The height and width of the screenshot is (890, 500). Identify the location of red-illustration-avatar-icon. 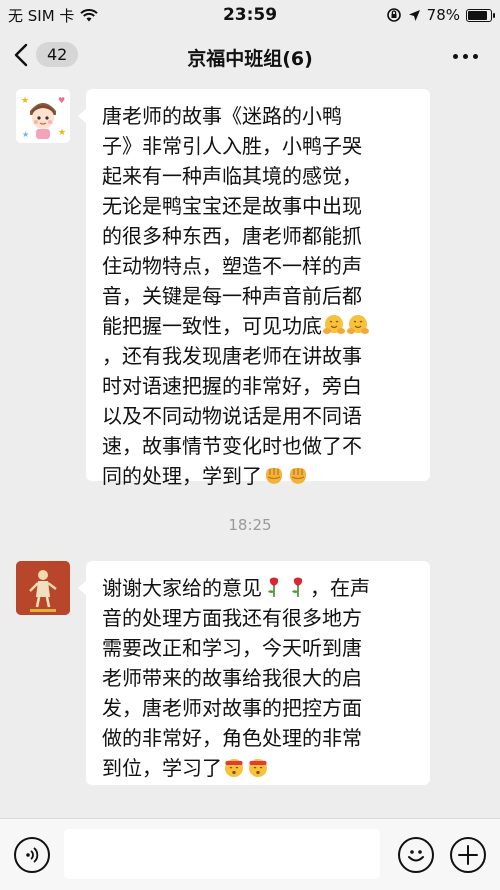
(43, 588).